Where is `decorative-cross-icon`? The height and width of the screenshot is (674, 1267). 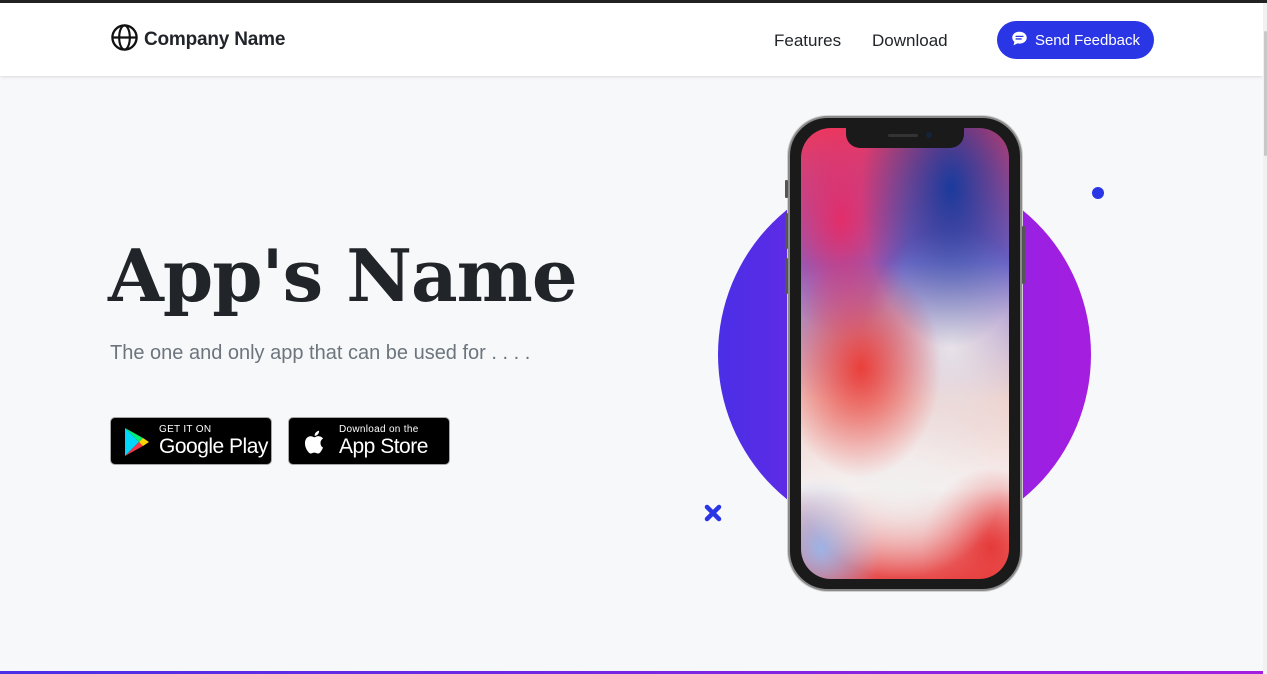
decorative-cross-icon is located at coordinates (713, 513).